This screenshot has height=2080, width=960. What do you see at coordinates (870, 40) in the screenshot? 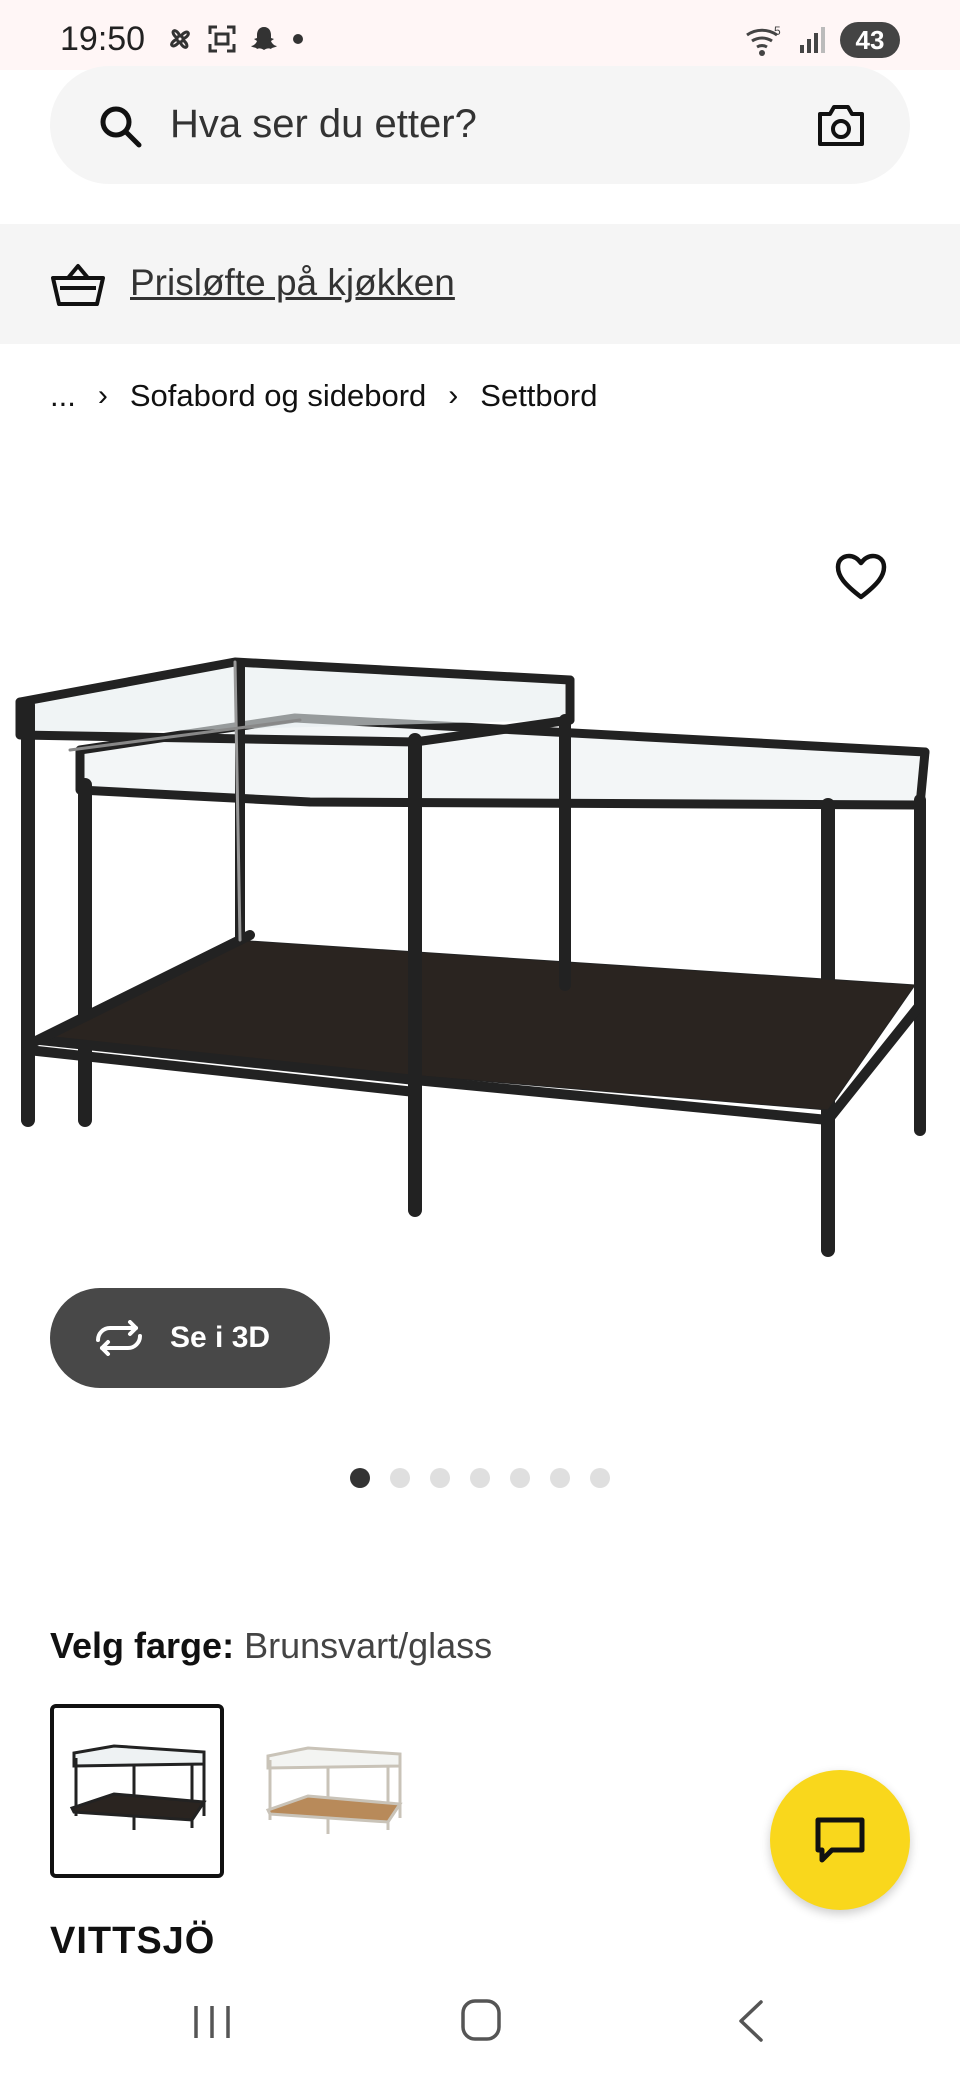
I see `battery-indicator: 43` at bounding box center [870, 40].